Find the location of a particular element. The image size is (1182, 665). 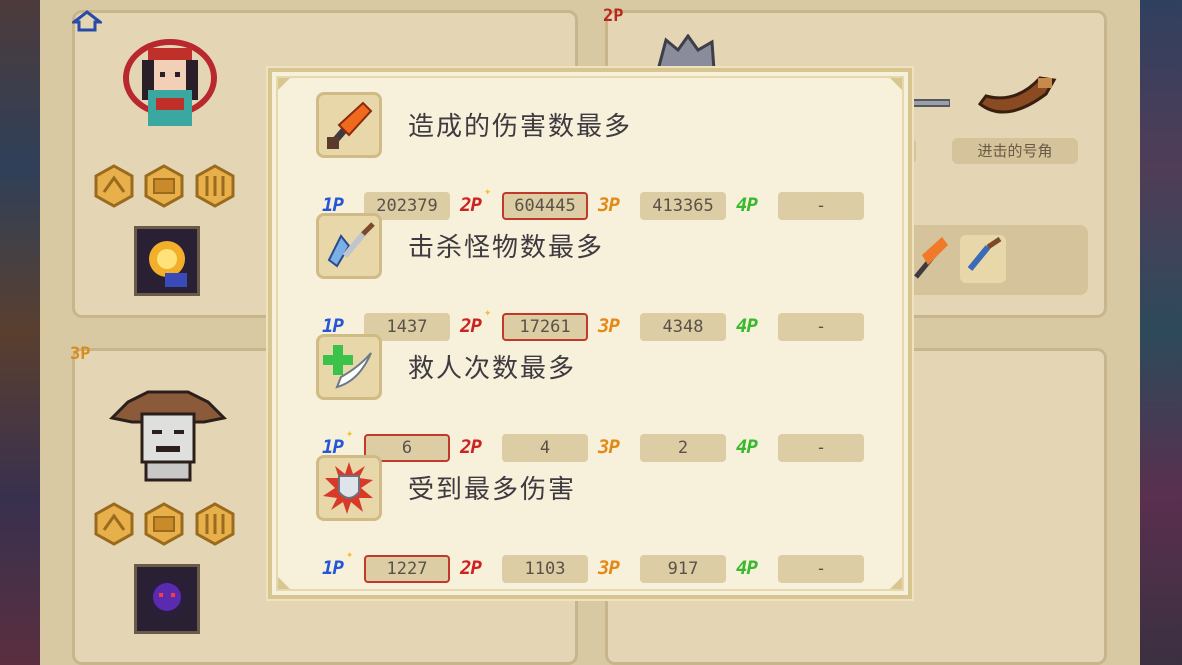

stat-value-1p: 1227 is located at coordinates (407, 569).